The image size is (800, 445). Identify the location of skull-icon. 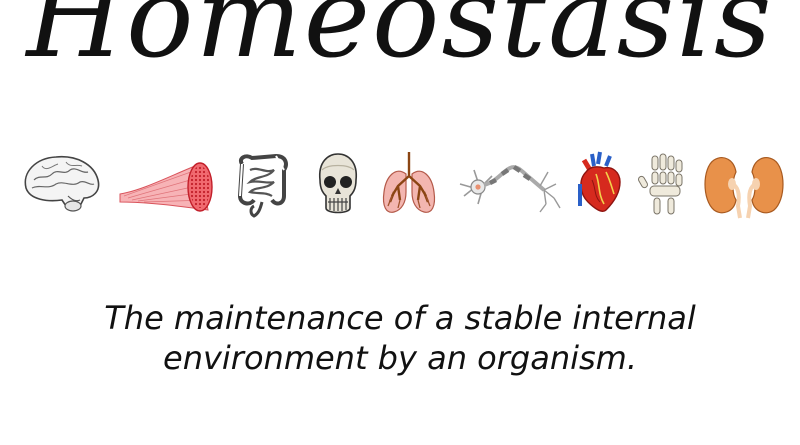
(338, 185).